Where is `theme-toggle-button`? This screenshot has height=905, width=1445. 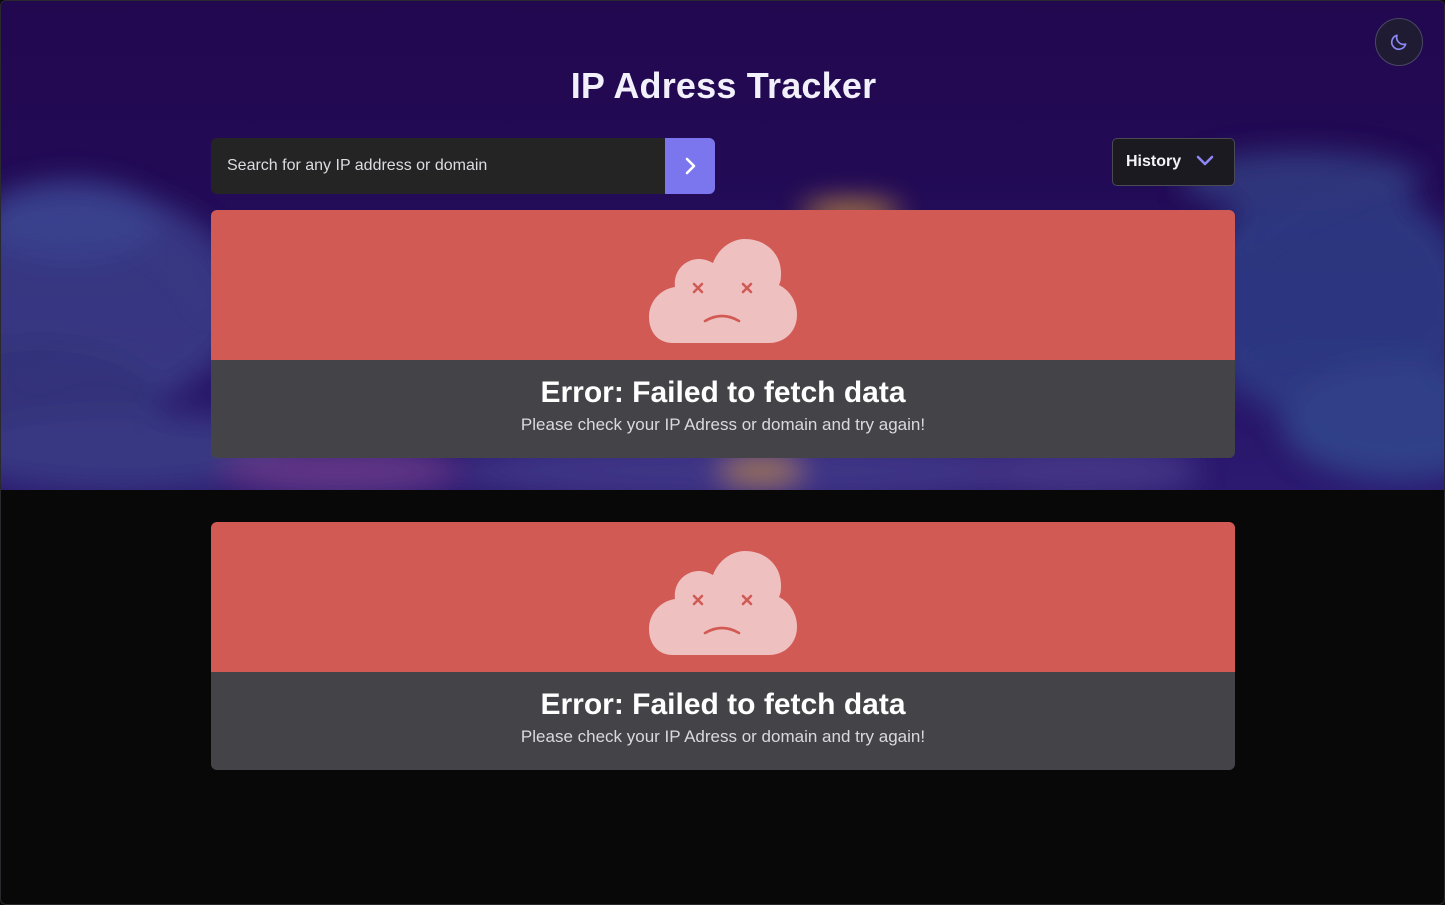
theme-toggle-button is located at coordinates (1399, 42).